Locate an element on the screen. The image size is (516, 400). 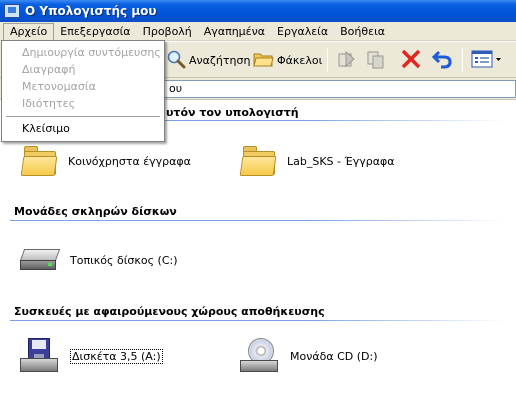
delete-icon is located at coordinates (411, 60).